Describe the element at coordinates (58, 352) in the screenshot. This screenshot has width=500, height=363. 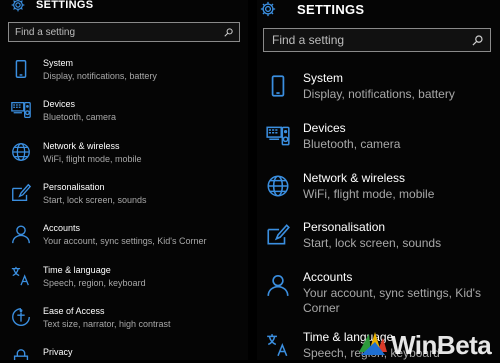
I see `settings-item-title: Privacy` at that location.